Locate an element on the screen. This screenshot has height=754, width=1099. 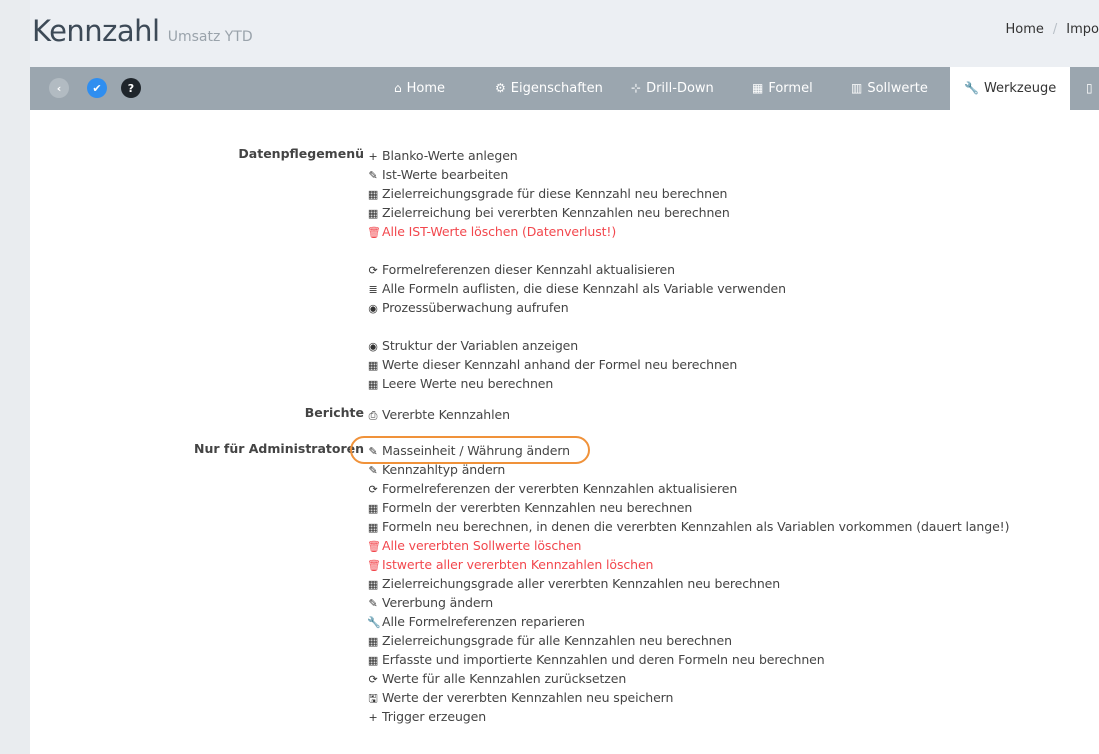
question-icon: ? is located at coordinates (131, 88).